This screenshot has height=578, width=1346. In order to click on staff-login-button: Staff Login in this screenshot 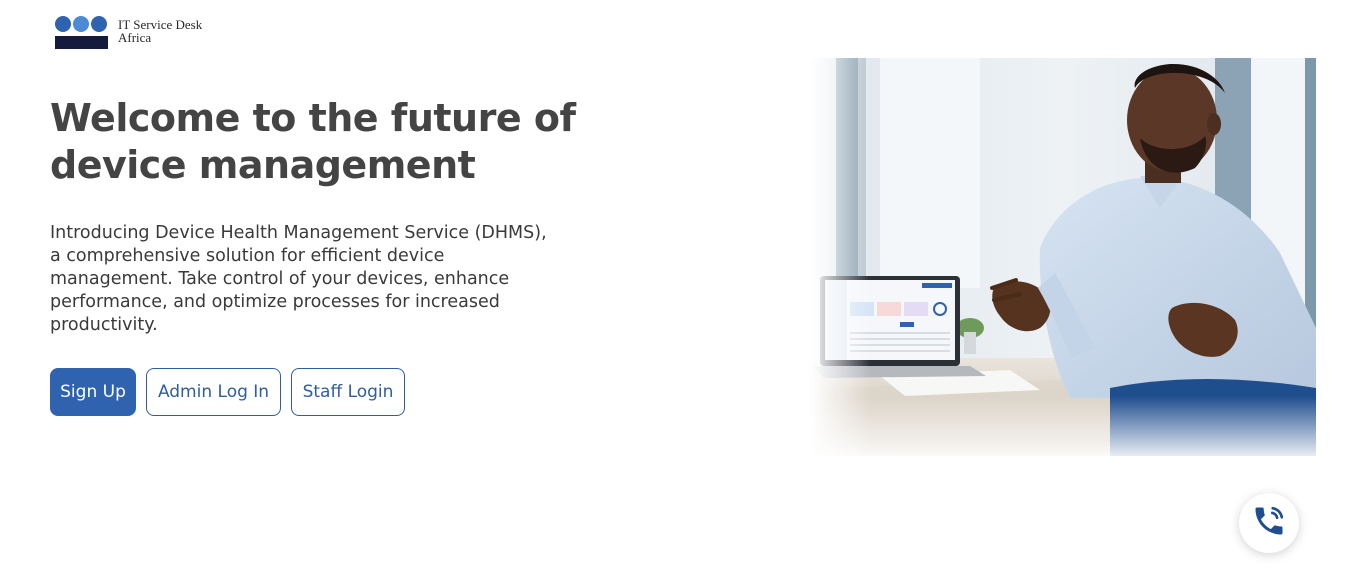, I will do `click(348, 392)`.